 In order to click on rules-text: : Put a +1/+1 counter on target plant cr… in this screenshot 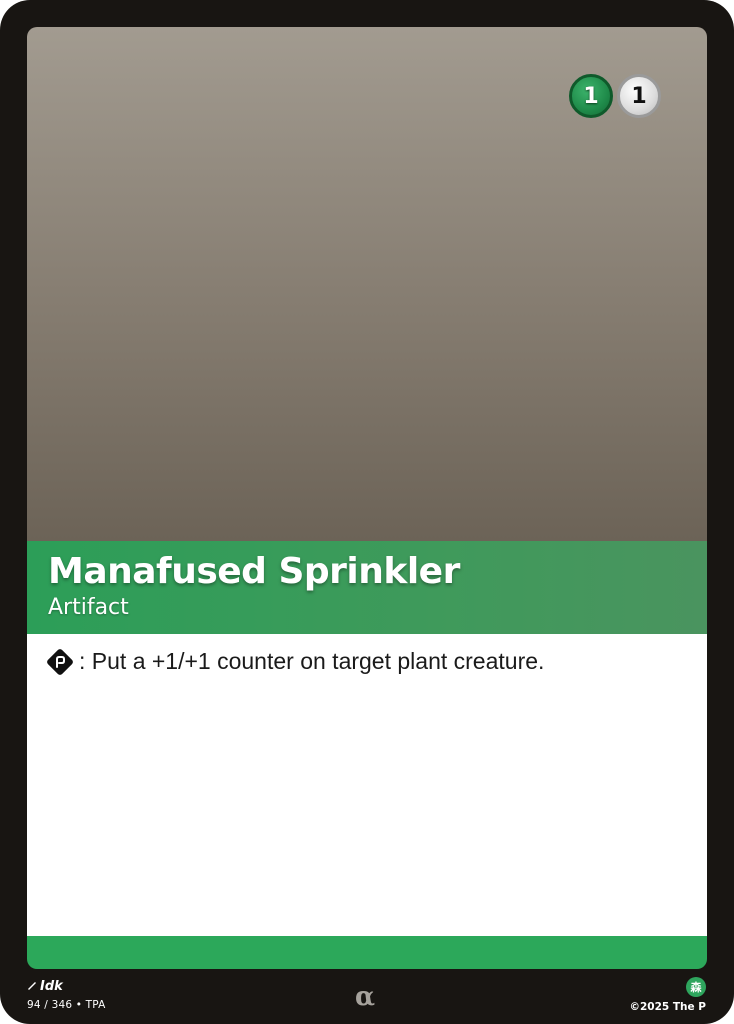, I will do `click(312, 661)`.